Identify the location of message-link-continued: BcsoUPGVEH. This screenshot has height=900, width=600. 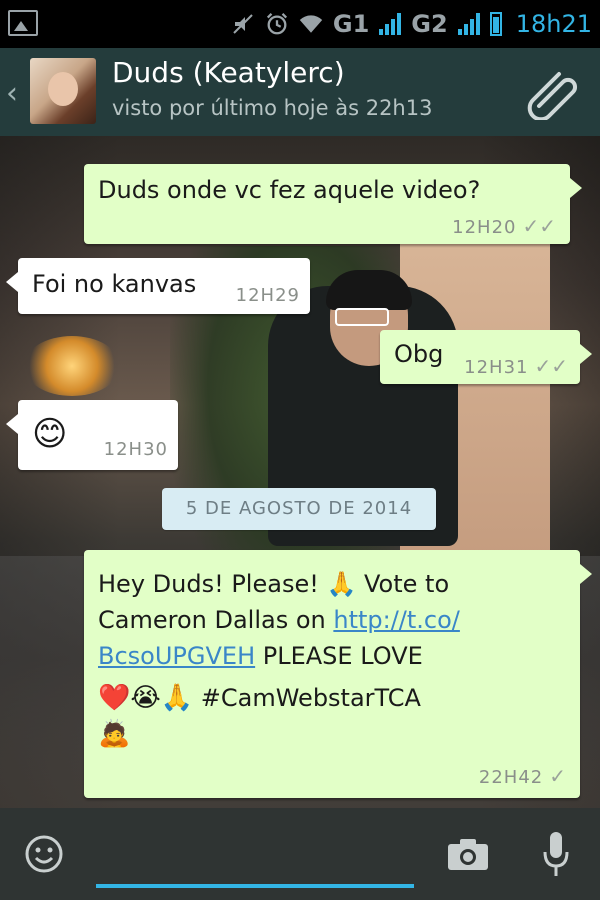
(176, 656).